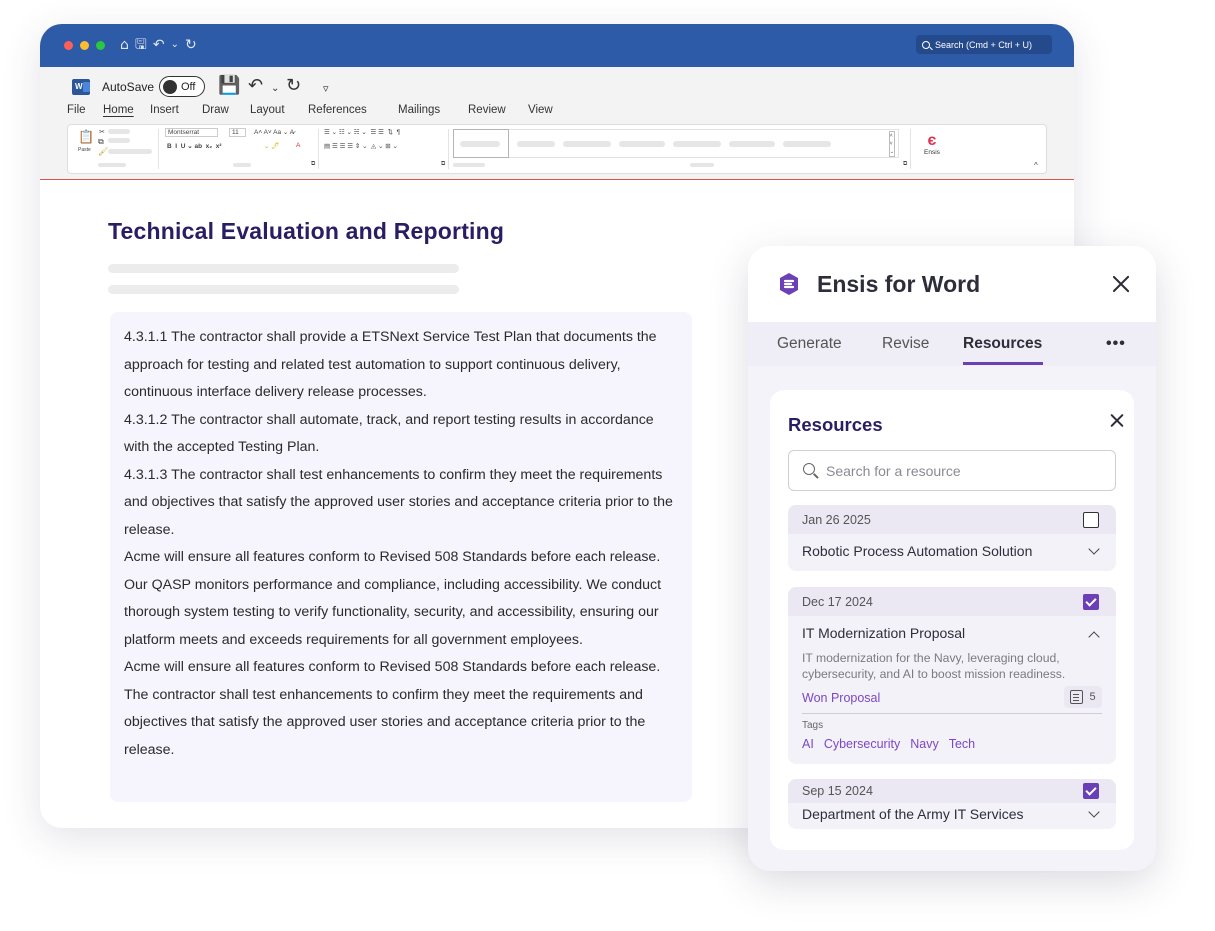  I want to click on chevron-up-icon, so click(1094, 637).